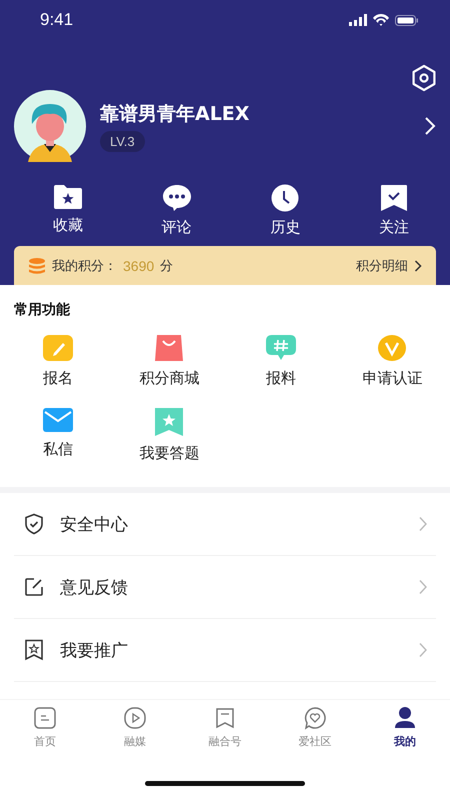  Describe the element at coordinates (285, 227) in the screenshot. I see `quick-action-label: 历史` at that location.